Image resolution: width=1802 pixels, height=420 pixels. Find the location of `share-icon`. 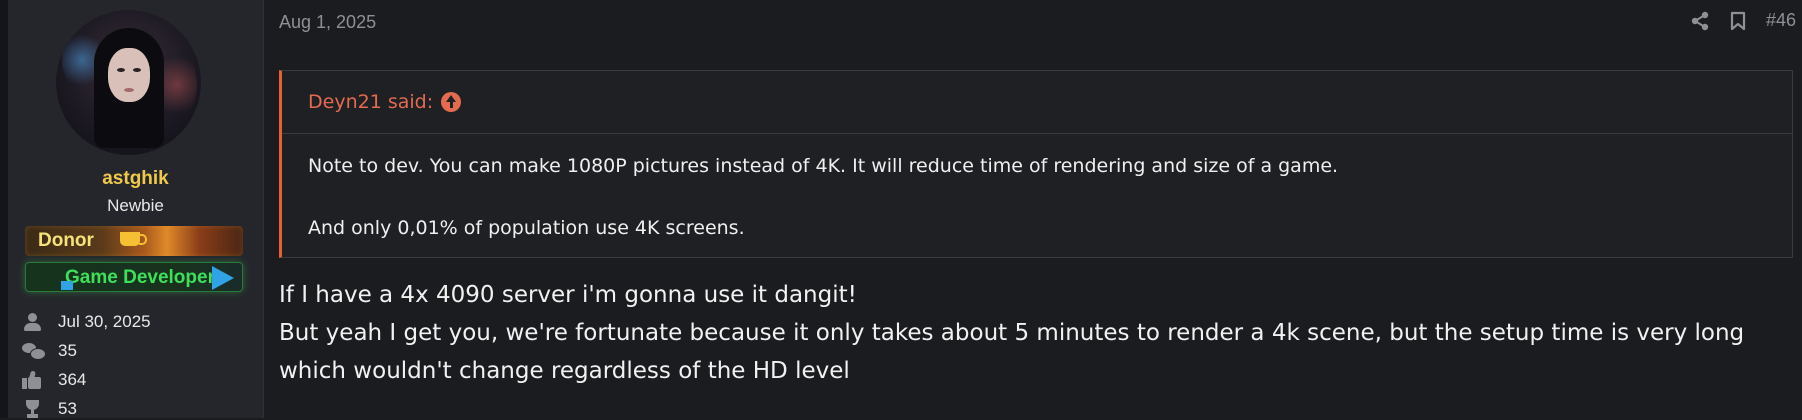

share-icon is located at coordinates (1700, 21).